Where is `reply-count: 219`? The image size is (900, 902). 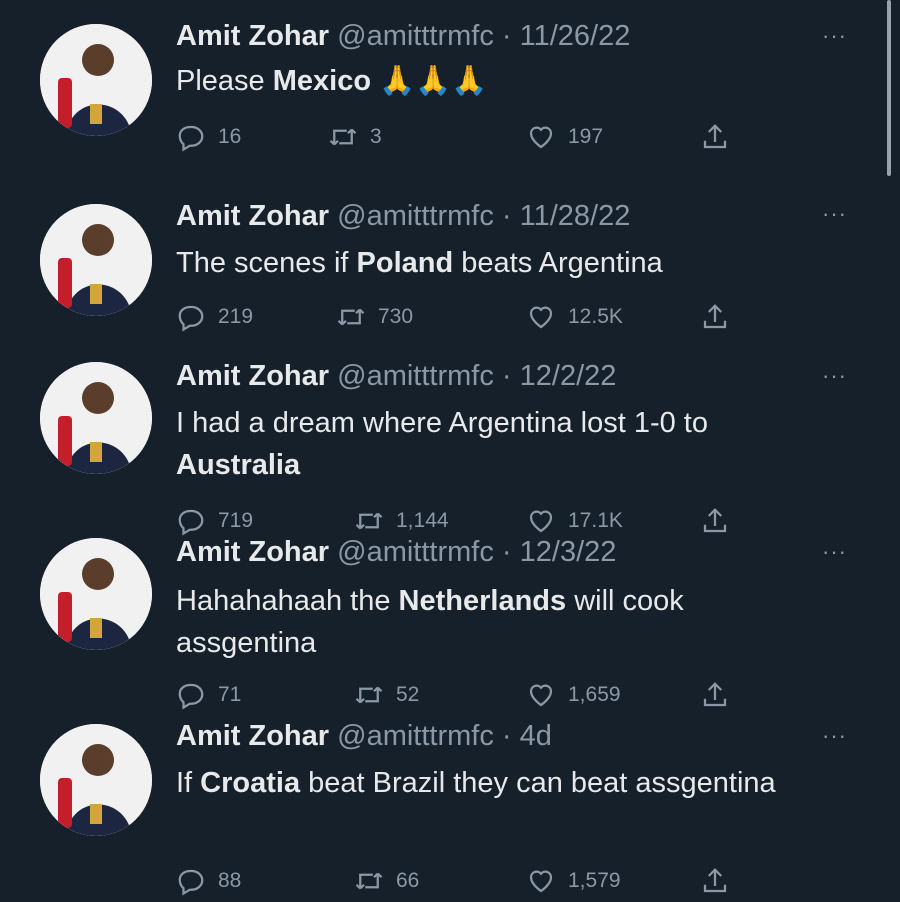 reply-count: 219 is located at coordinates (236, 316).